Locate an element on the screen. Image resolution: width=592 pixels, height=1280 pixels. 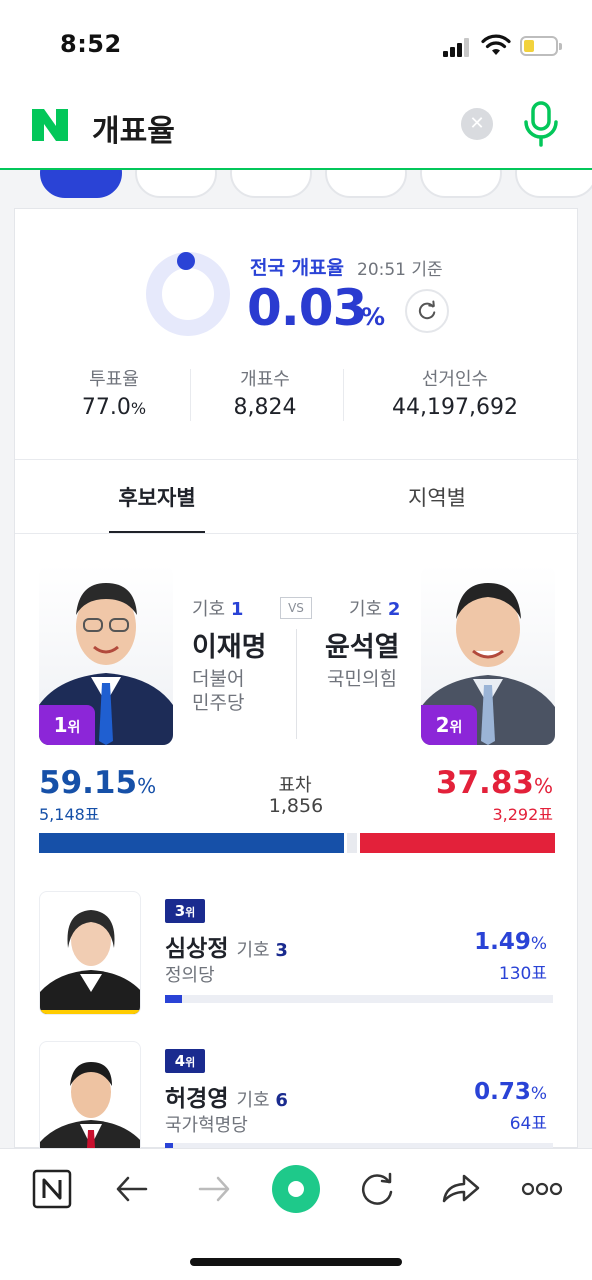
clear-icon: ✕ is located at coordinates (477, 124).